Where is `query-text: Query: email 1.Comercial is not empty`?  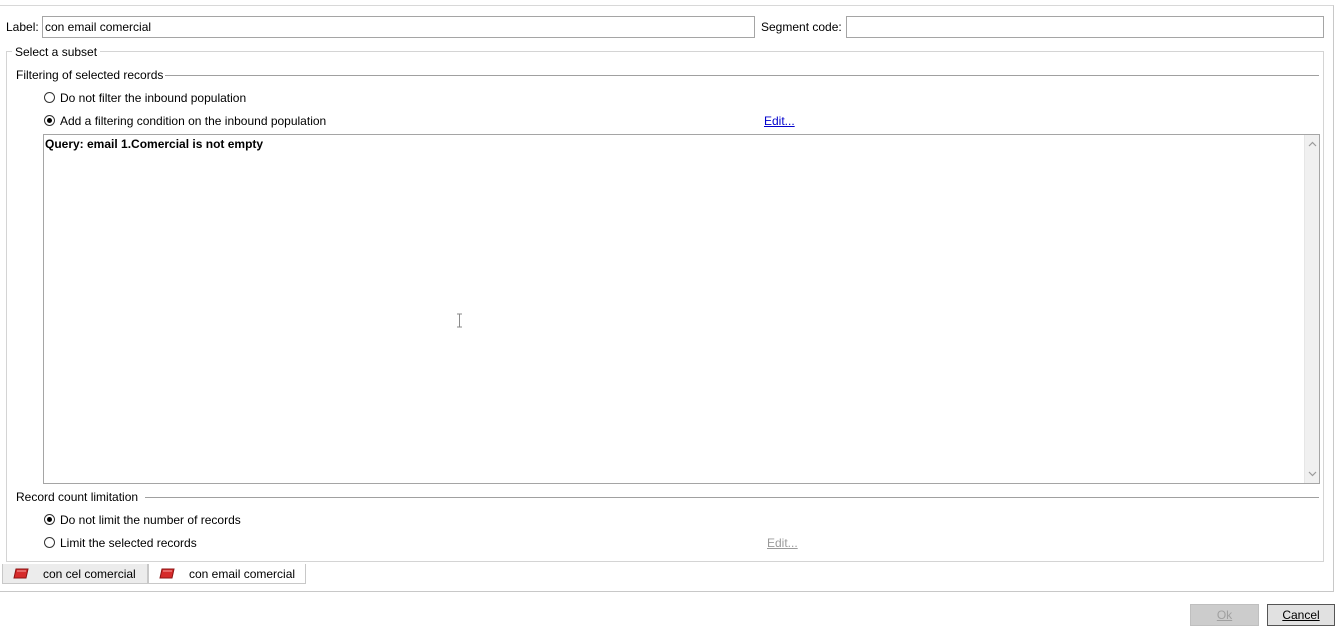 query-text: Query: email 1.Comercial is not empty is located at coordinates (154, 144).